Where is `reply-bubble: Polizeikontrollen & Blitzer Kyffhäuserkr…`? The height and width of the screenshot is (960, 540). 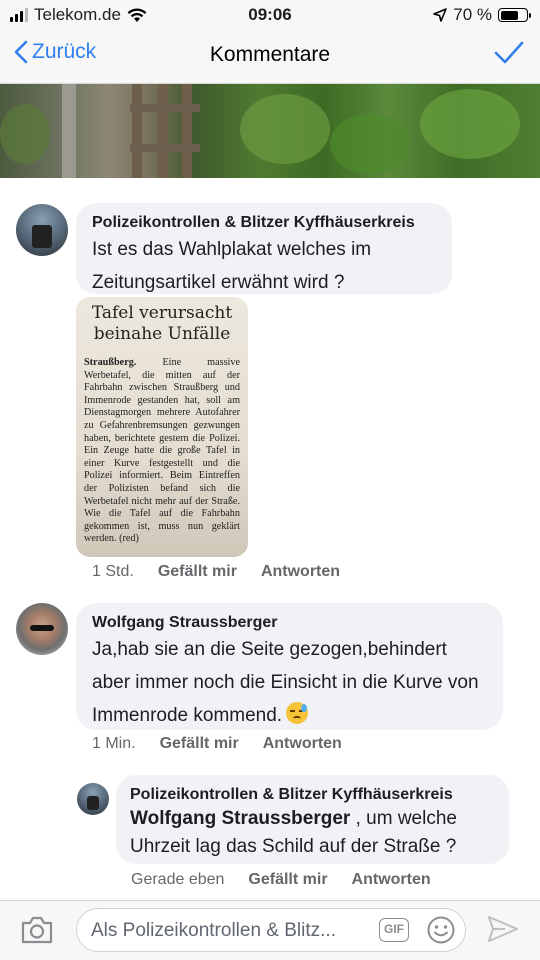
reply-bubble: Polizeikontrollen & Blitzer Kyffhäuserkr… is located at coordinates (312, 819).